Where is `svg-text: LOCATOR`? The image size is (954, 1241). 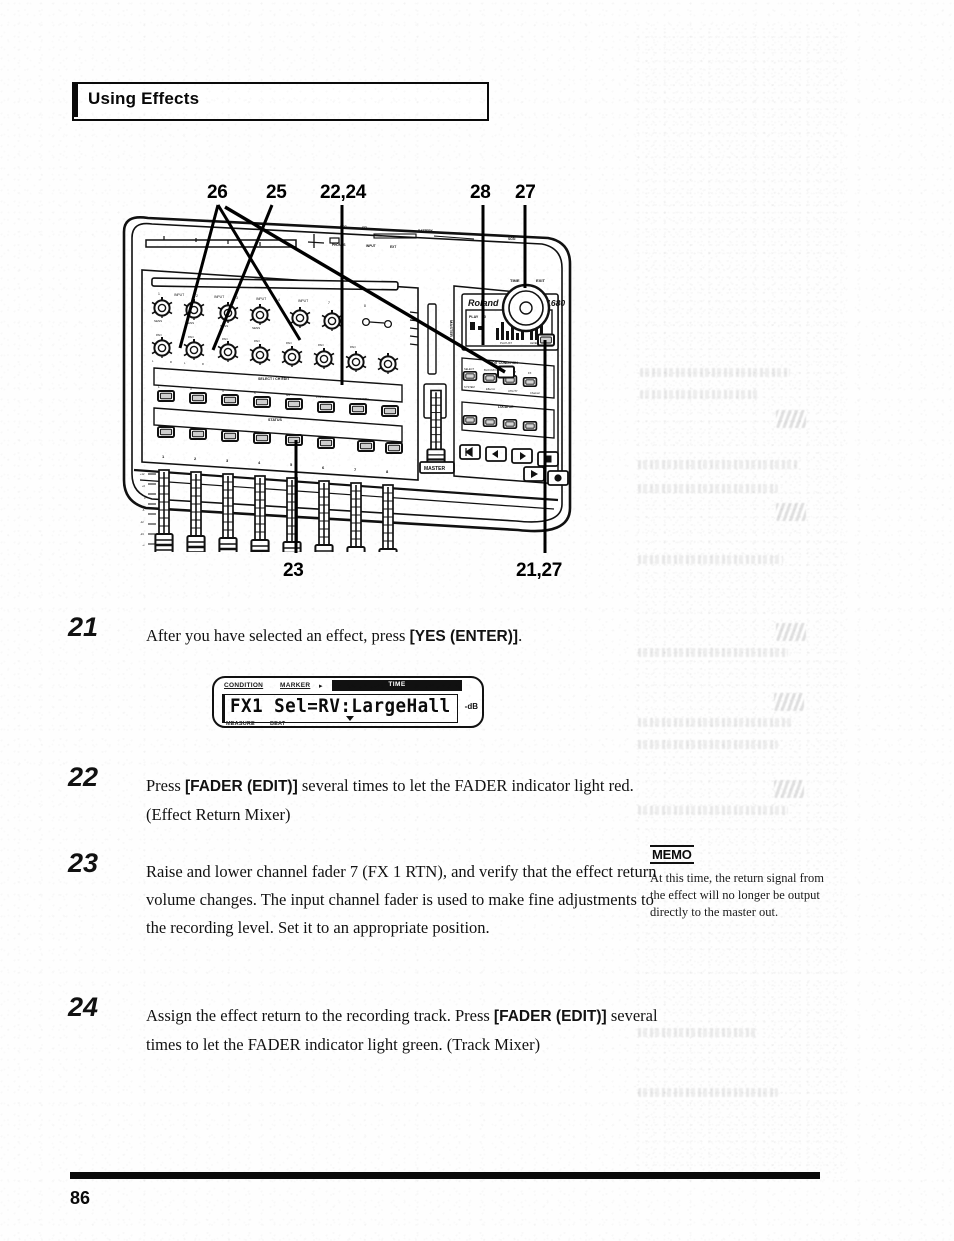
svg-text: LOCATOR is located at coordinates (506, 407).